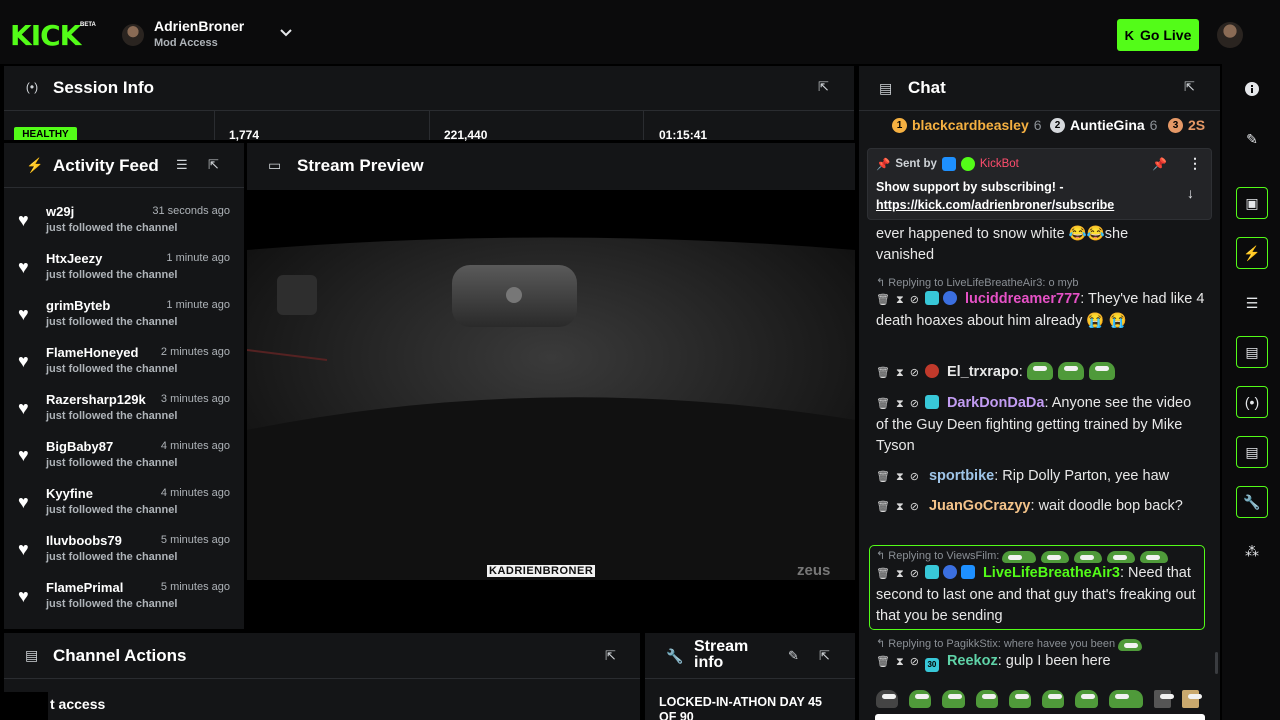 The height and width of the screenshot is (720, 1280). What do you see at coordinates (84, 540) in the screenshot?
I see `feed-username: Iluvboobs79` at bounding box center [84, 540].